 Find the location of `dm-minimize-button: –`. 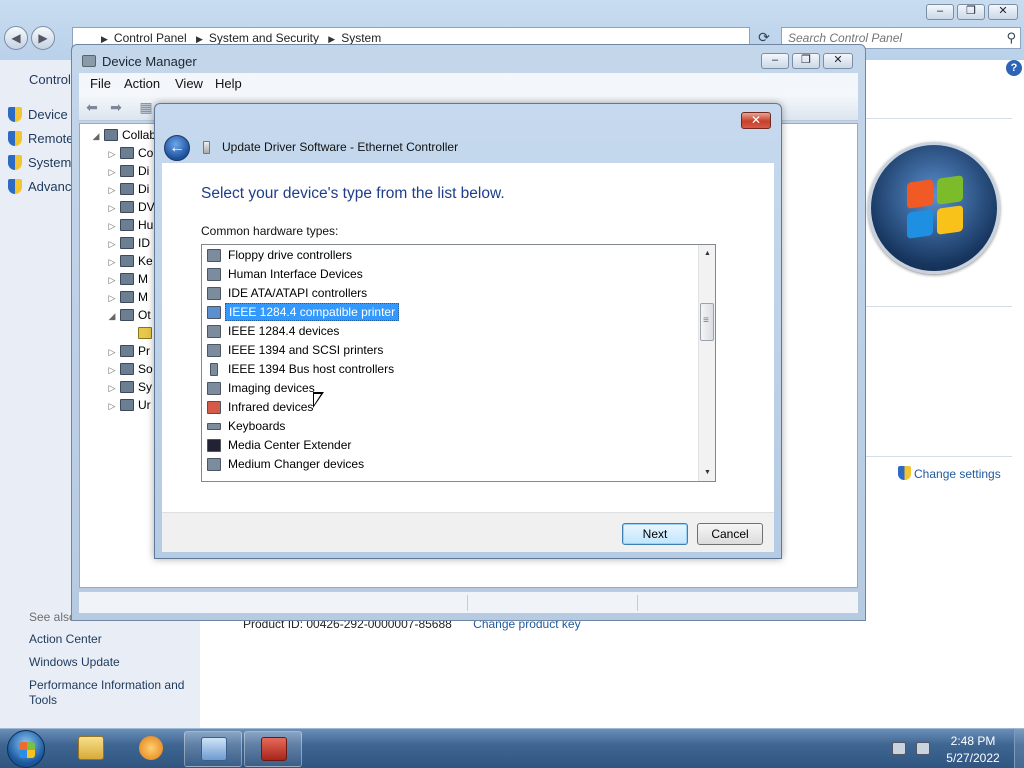

dm-minimize-button: – is located at coordinates (775, 61).